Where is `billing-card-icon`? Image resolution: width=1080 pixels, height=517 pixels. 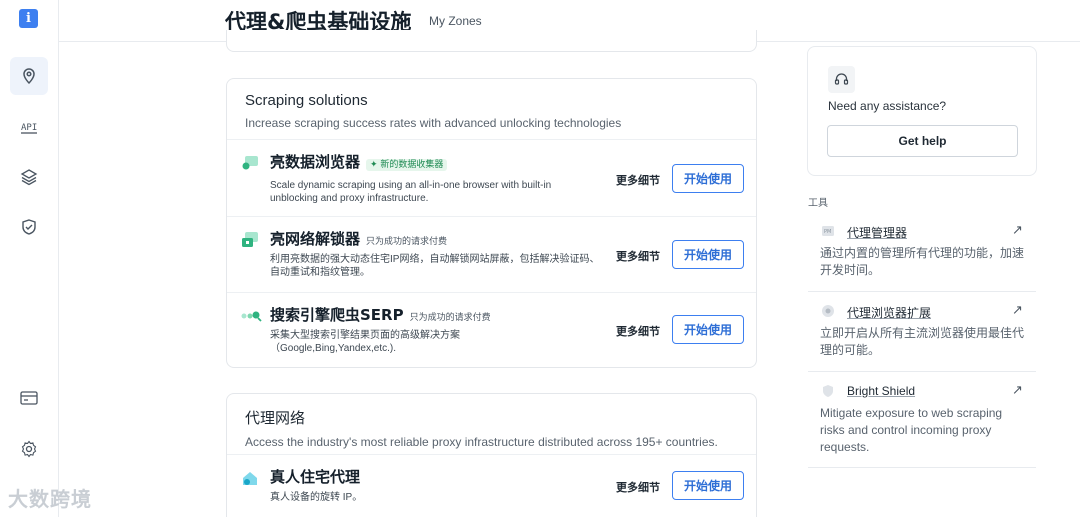 billing-card-icon is located at coordinates (29, 398).